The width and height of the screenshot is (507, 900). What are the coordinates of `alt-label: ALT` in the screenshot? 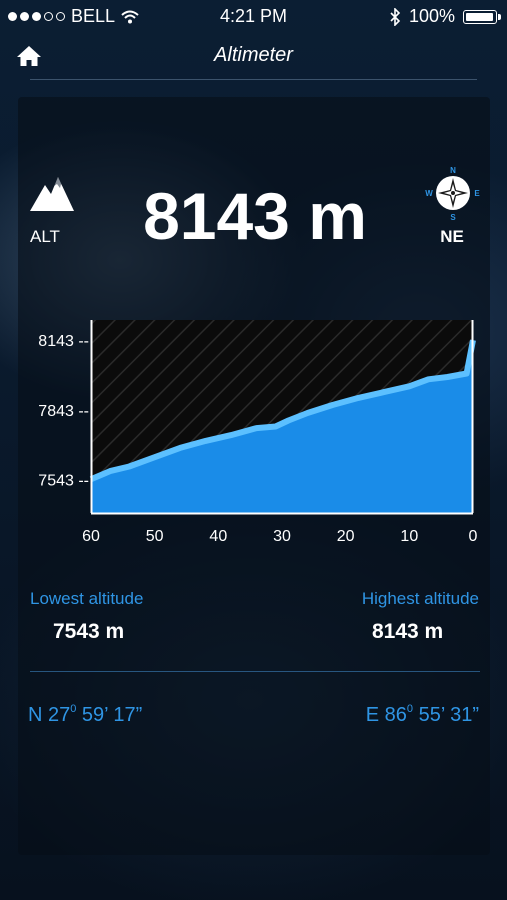 It's located at (45, 236).